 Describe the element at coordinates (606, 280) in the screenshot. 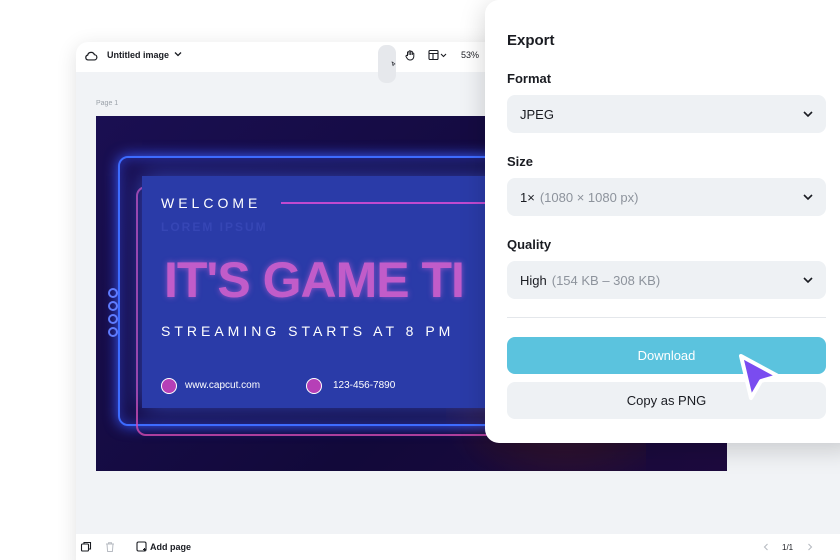

I see `quality-detail: (154 KB – 308 KB)` at that location.